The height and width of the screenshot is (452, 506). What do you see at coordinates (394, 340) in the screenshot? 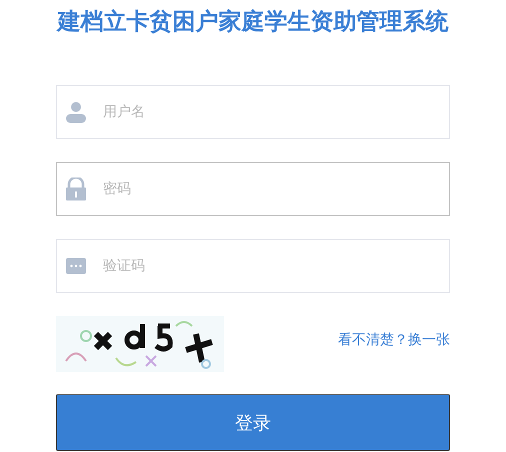
I see `refresh-captcha-link: 看不清楚？换一张` at bounding box center [394, 340].